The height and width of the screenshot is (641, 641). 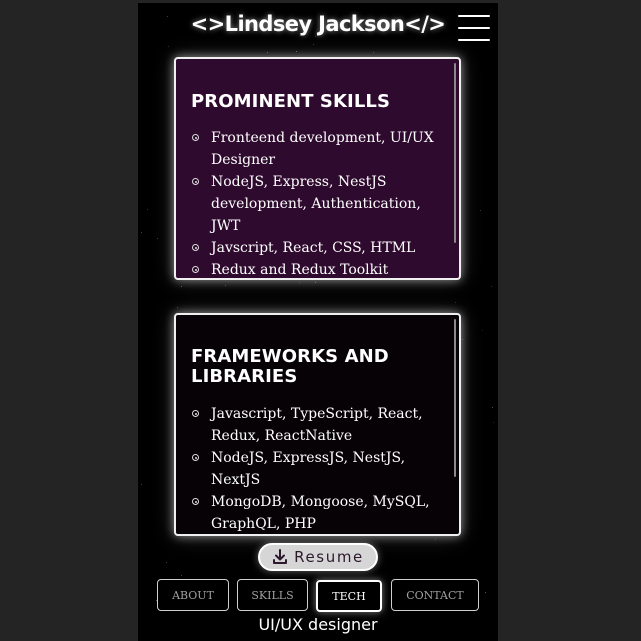 I want to click on site-title: <>Lindsey Jackson</>, so click(x=318, y=24).